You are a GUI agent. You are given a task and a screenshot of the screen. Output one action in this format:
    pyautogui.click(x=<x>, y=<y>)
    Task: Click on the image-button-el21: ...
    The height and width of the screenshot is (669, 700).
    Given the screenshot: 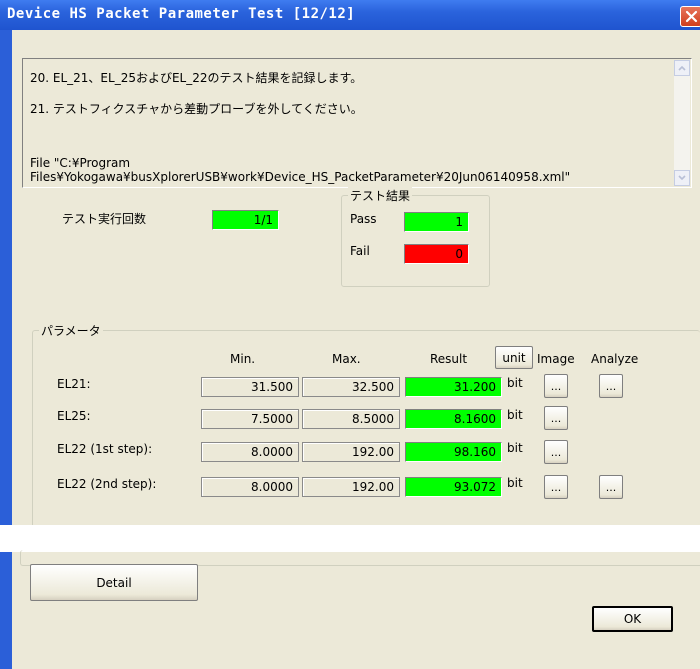 What is the action you would take?
    pyautogui.click(x=556, y=386)
    